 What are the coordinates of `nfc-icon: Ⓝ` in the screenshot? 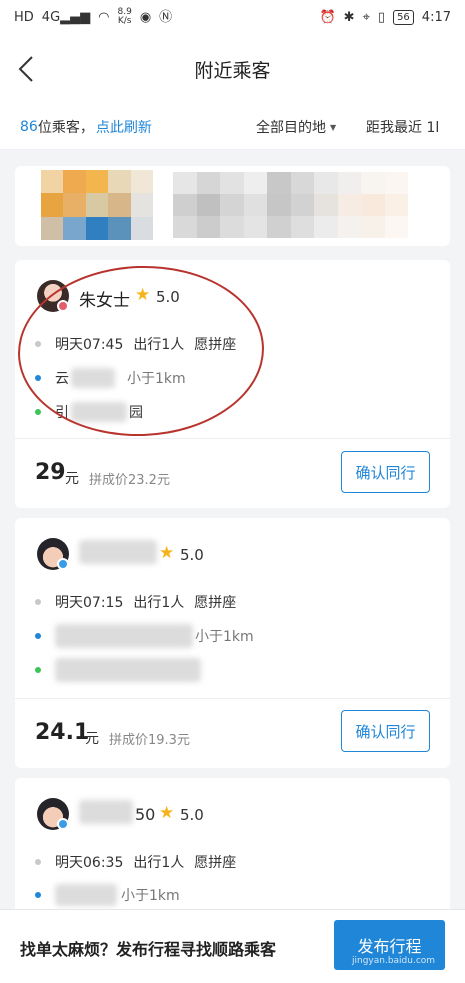 It's located at (166, 17).